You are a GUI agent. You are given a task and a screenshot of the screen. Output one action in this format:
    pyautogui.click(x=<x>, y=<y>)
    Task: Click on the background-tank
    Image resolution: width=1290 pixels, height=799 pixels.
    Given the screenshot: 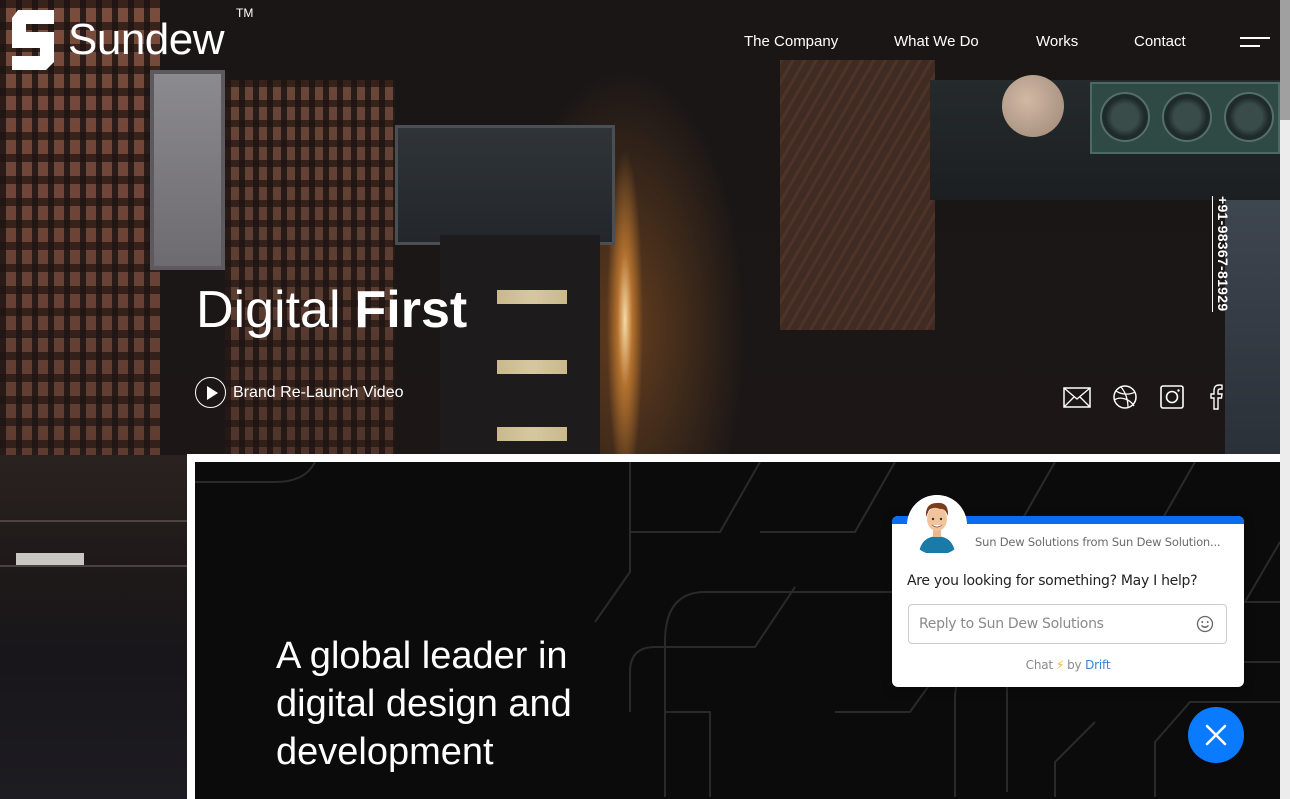 What is the action you would take?
    pyautogui.click(x=1033, y=106)
    